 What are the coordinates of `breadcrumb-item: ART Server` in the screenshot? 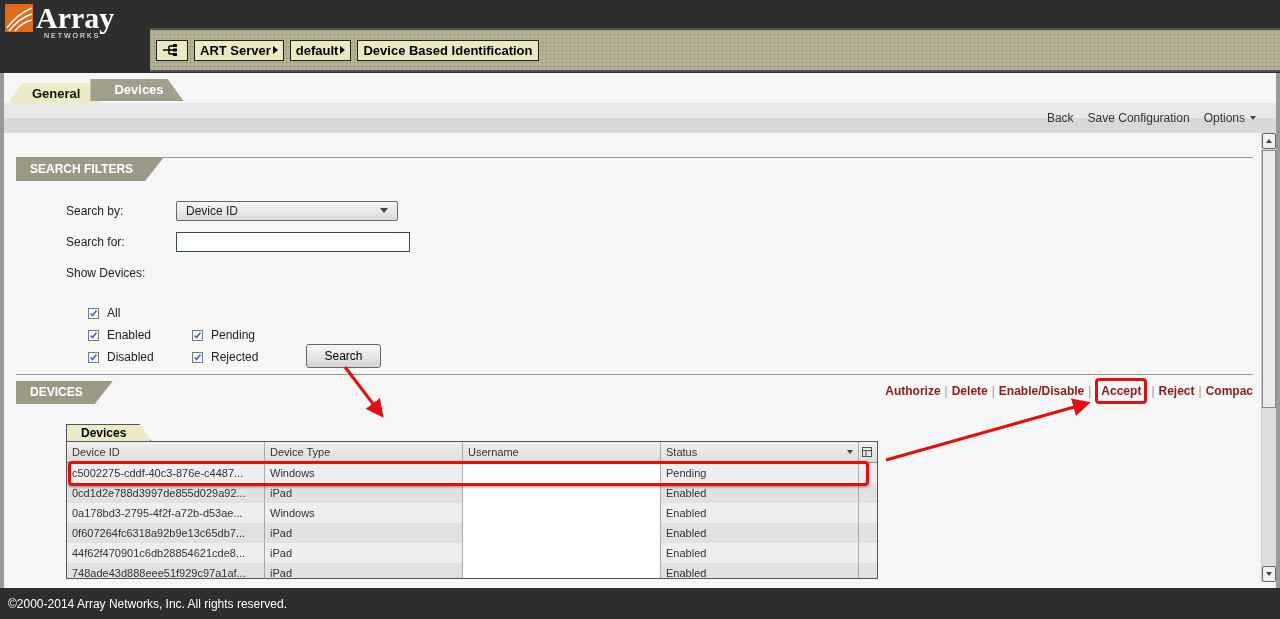 It's located at (239, 50).